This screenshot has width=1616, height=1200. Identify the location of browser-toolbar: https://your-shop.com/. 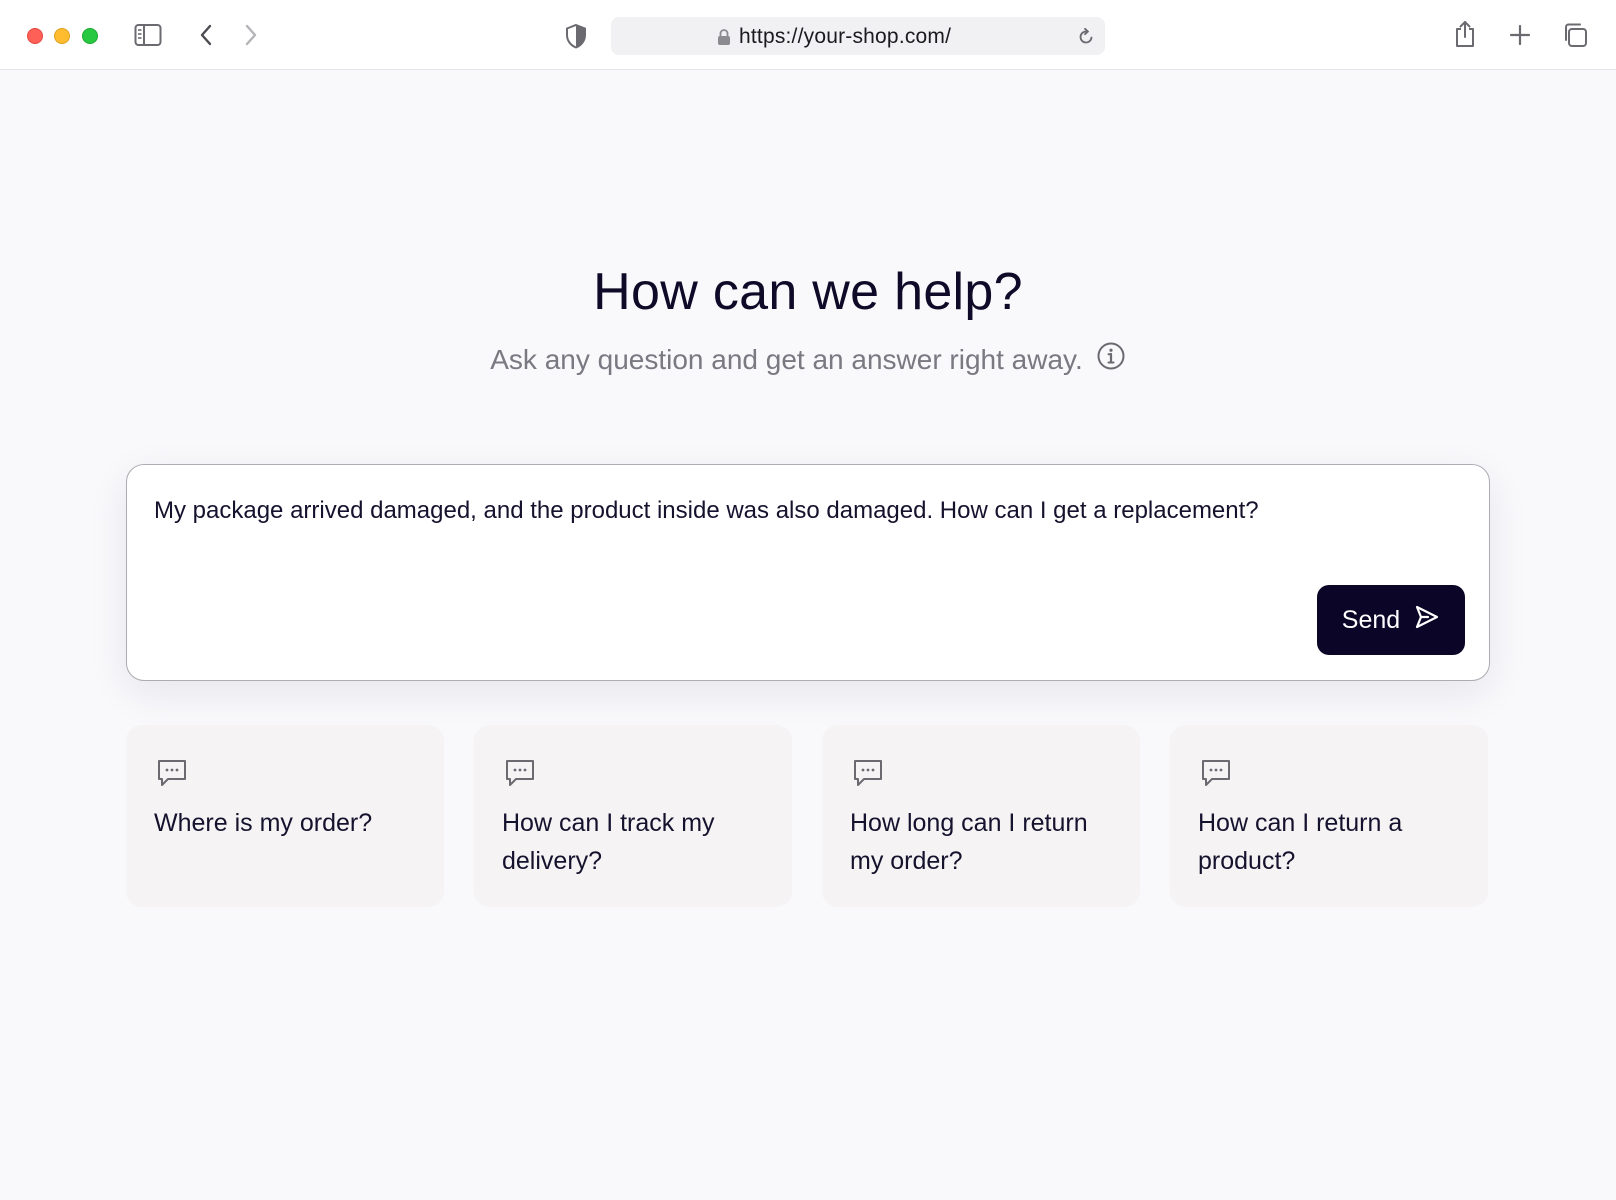
(808, 35).